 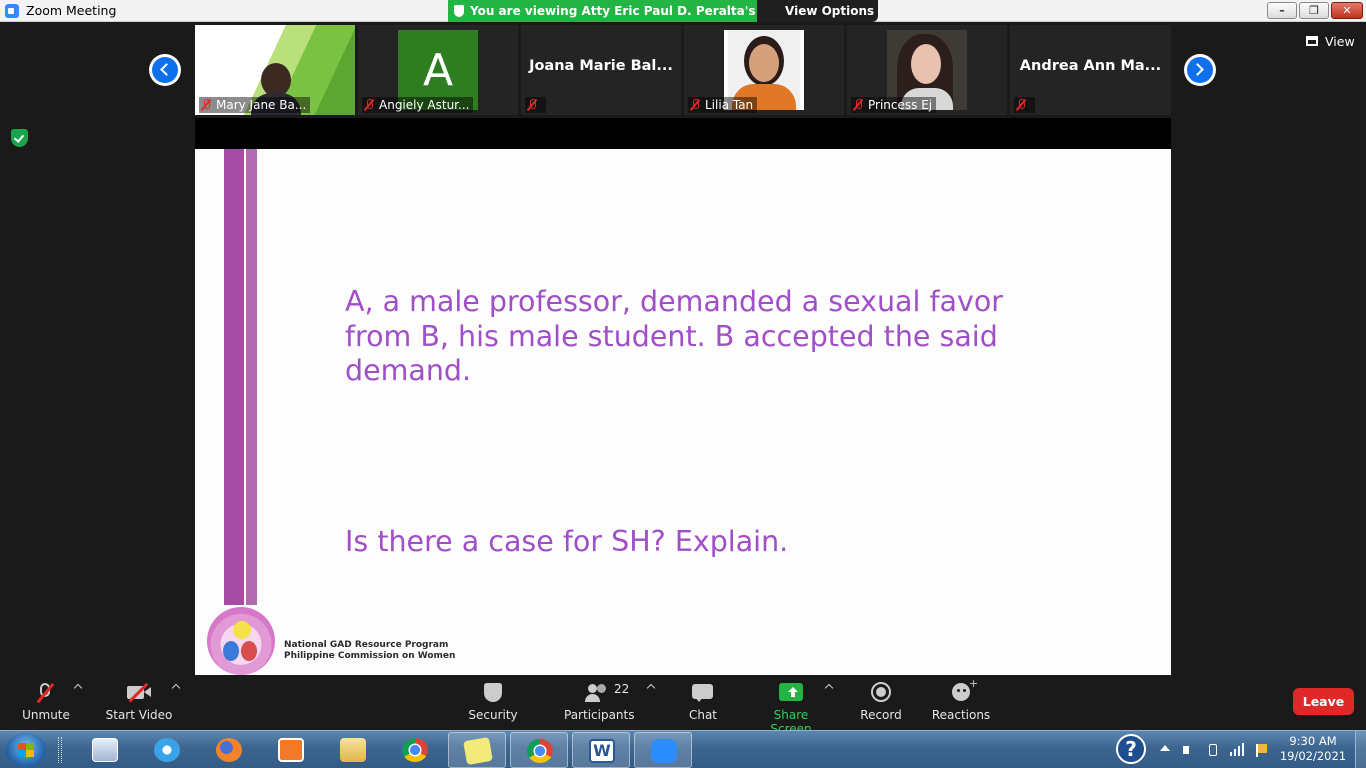 I want to click on unmute-button: Unmute, so click(x=46, y=701).